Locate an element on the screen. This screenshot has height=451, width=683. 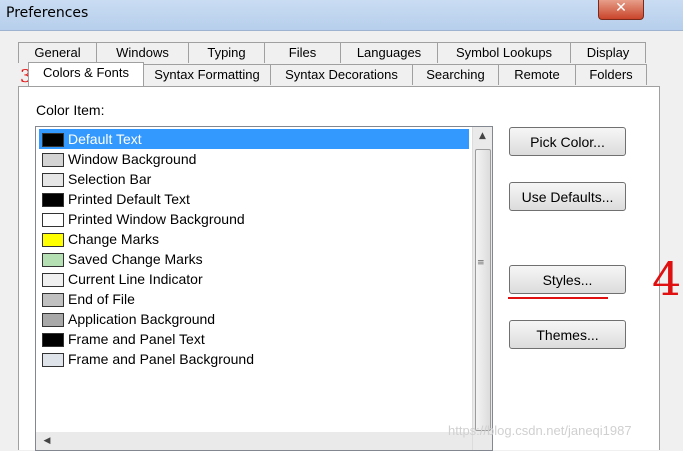
scroll-up-icon: ▲ is located at coordinates (482, 136).